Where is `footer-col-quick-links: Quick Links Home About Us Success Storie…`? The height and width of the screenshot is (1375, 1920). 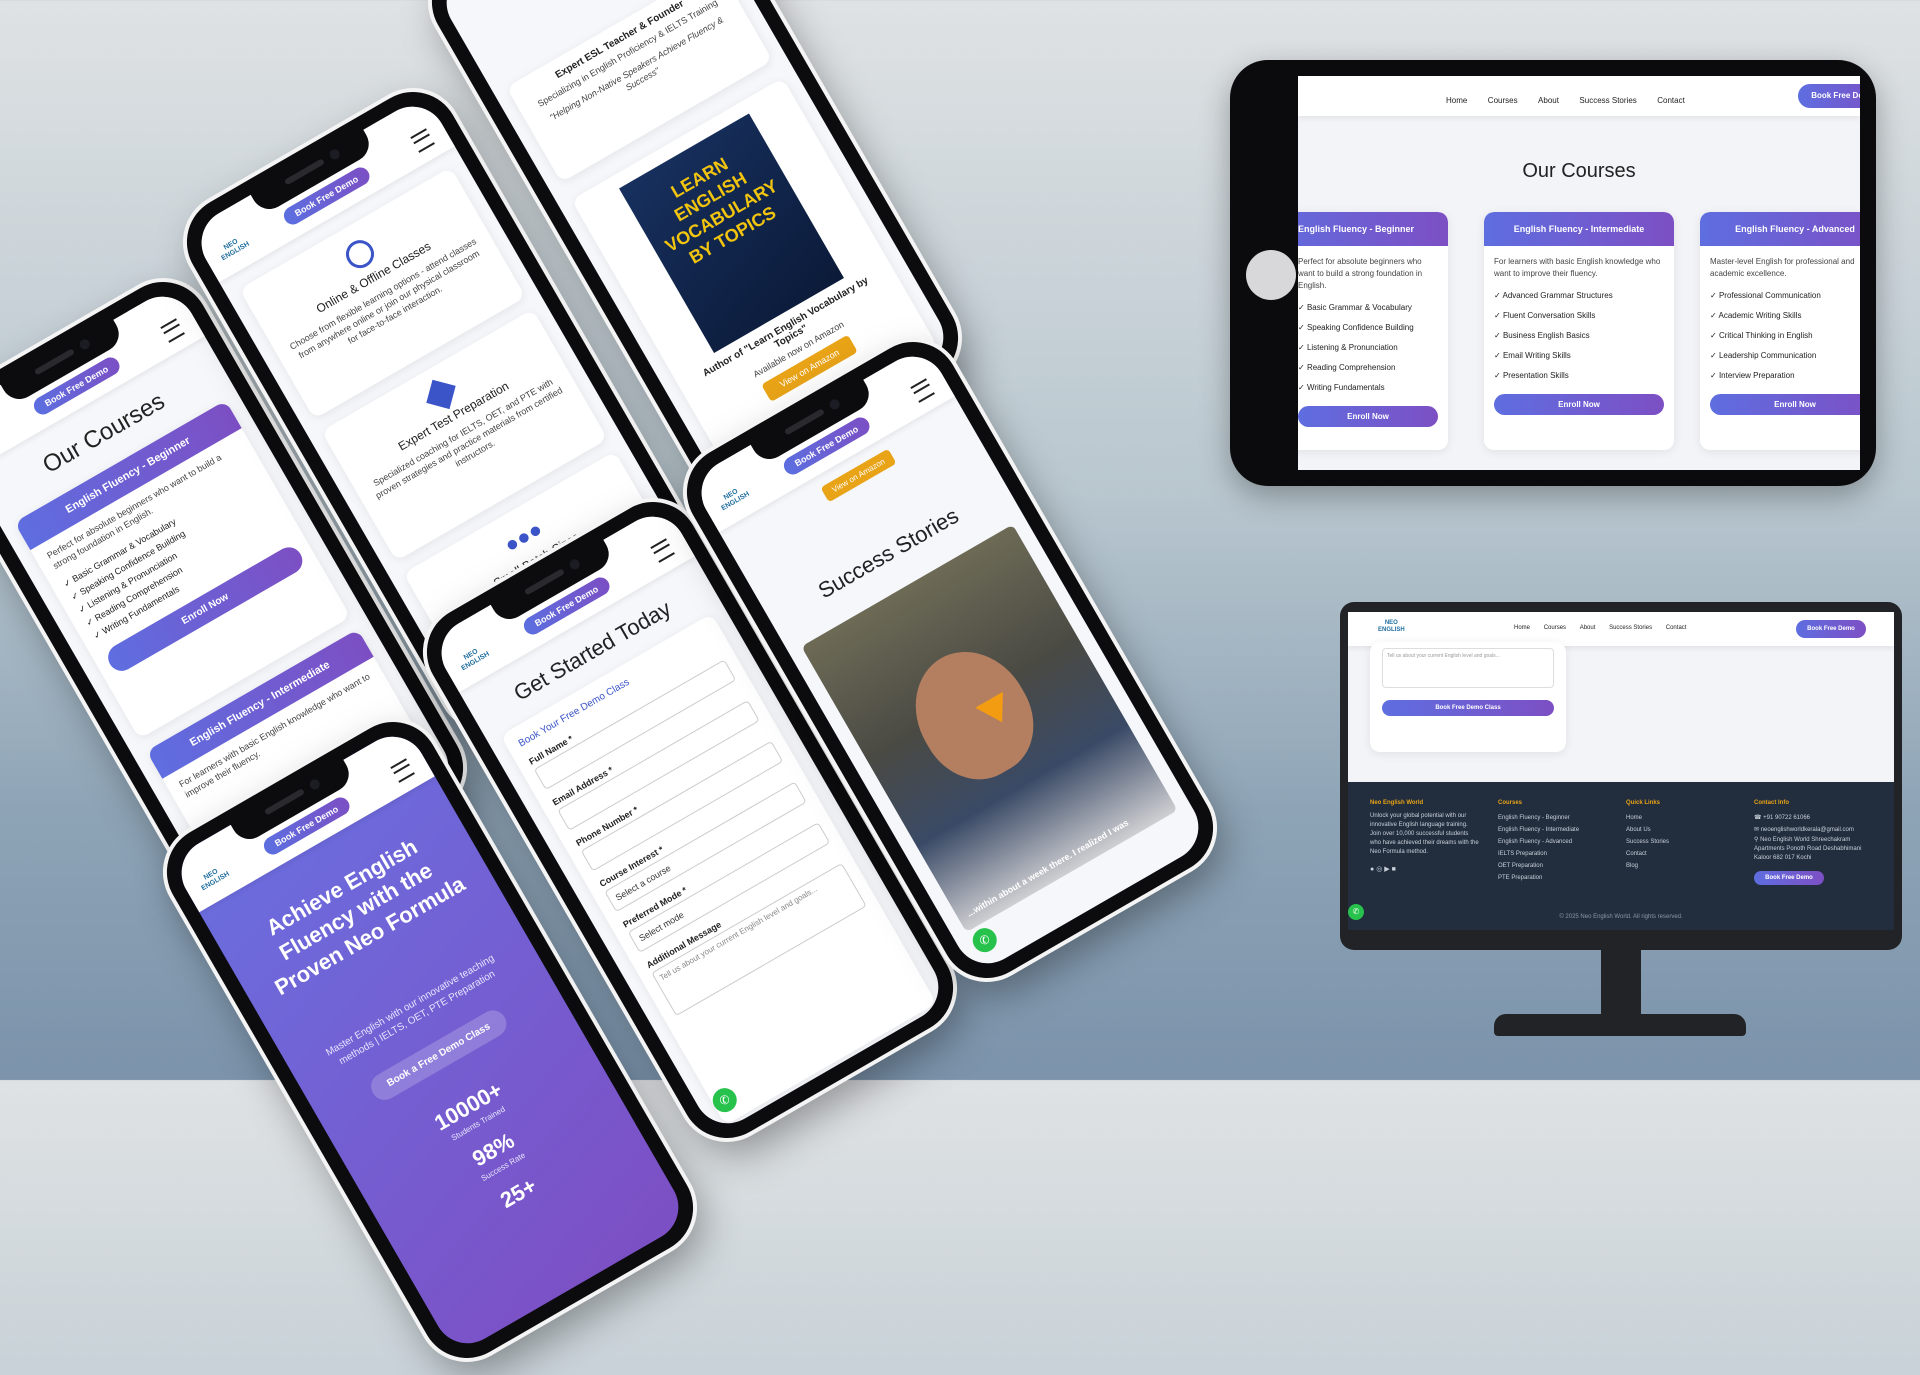
footer-col-quick-links: Quick Links Home About Us Success Storie… is located at coordinates (1647, 836).